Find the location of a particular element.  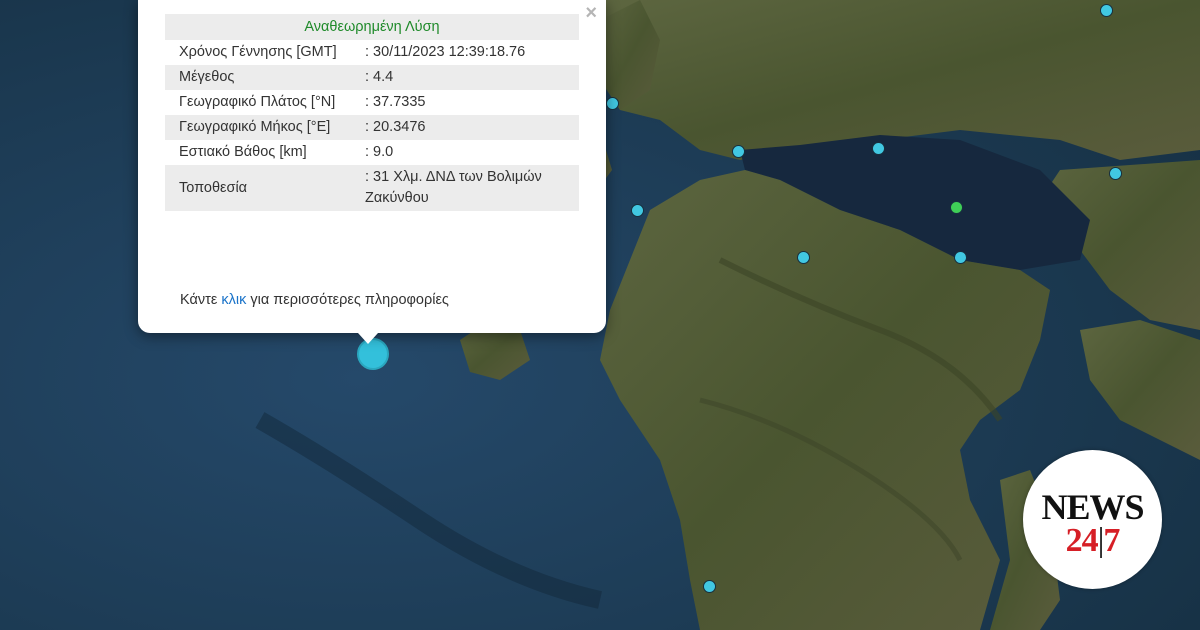

popup-title: Αναθεωρημένη Λύση is located at coordinates (372, 27).